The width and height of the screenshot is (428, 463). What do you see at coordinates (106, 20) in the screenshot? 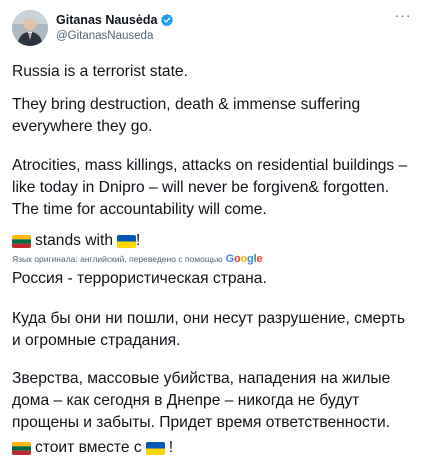
I see `author-name: Gitanas Nausėda` at bounding box center [106, 20].